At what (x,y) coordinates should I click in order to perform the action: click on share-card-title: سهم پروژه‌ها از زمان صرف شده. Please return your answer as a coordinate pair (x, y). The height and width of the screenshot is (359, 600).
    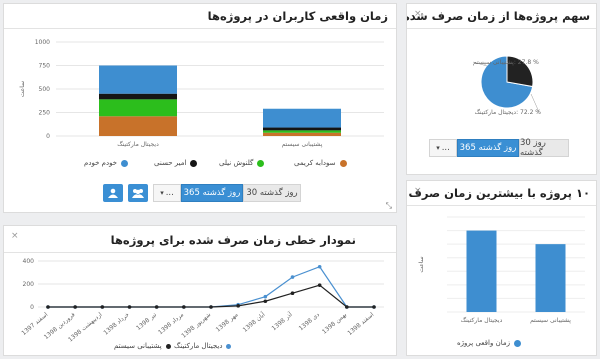
    Looking at the image, I should click on (498, 16).